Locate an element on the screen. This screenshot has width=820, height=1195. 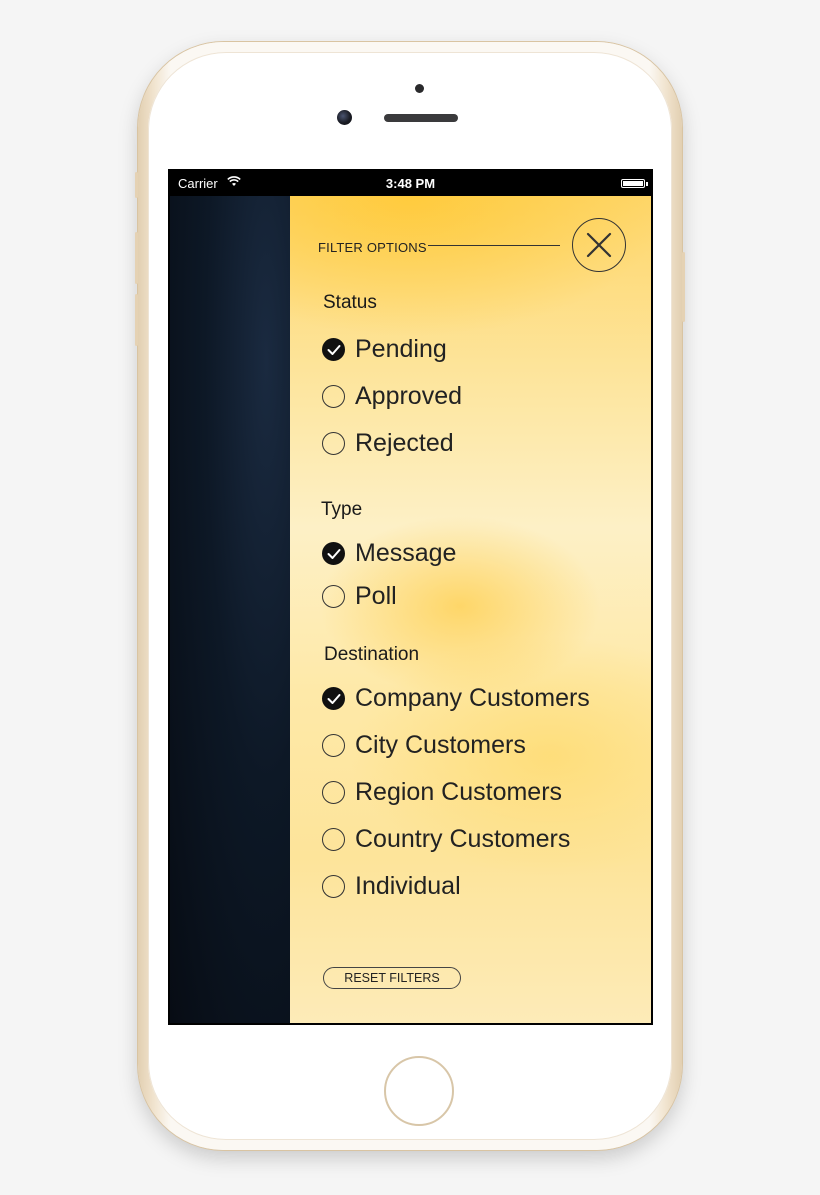
close-button is located at coordinates (599, 245).